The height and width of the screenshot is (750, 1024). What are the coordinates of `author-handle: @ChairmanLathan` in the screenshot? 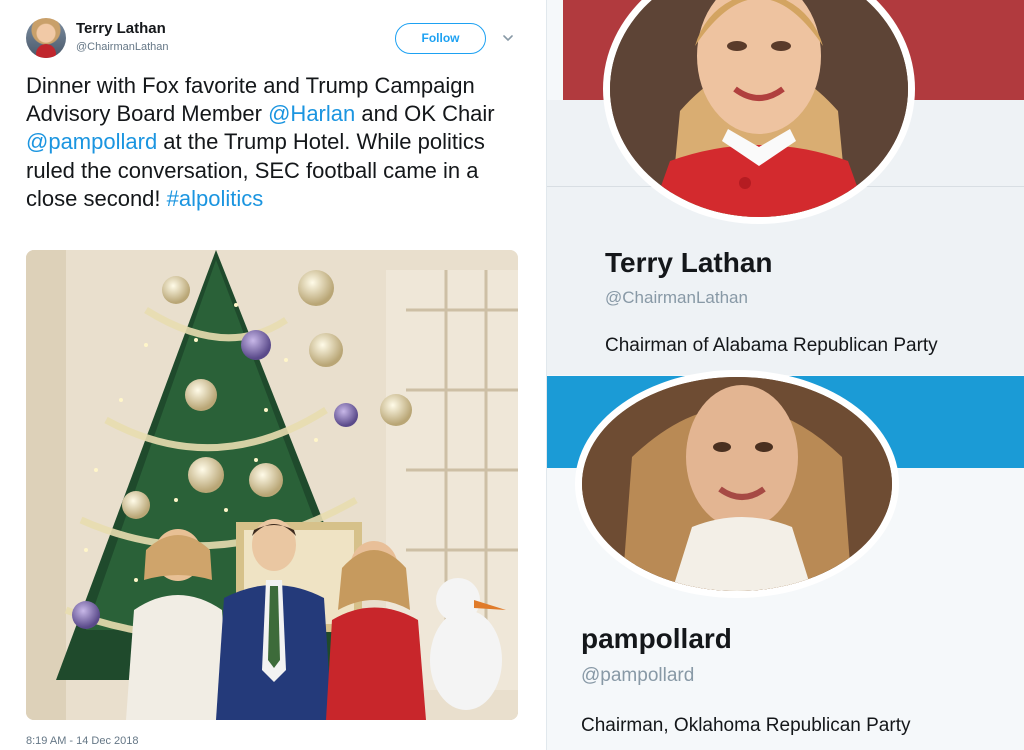 It's located at (122, 47).